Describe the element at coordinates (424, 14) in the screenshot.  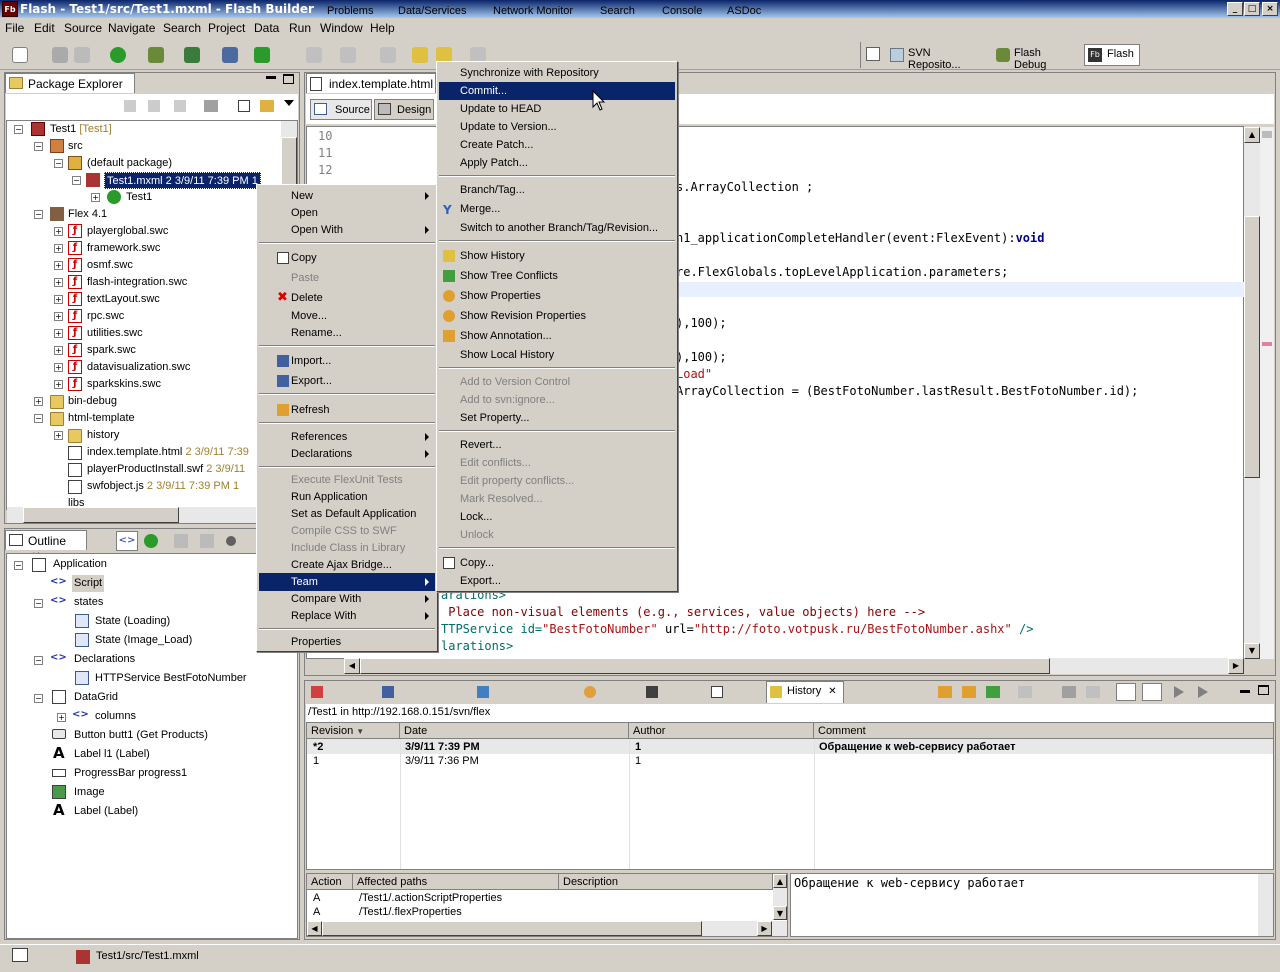
I see `tab-data-services: Data/Services` at that location.